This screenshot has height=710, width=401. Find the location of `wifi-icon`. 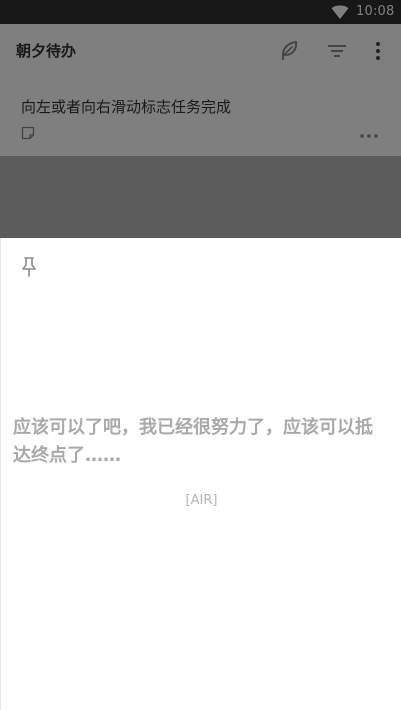

wifi-icon is located at coordinates (340, 12).